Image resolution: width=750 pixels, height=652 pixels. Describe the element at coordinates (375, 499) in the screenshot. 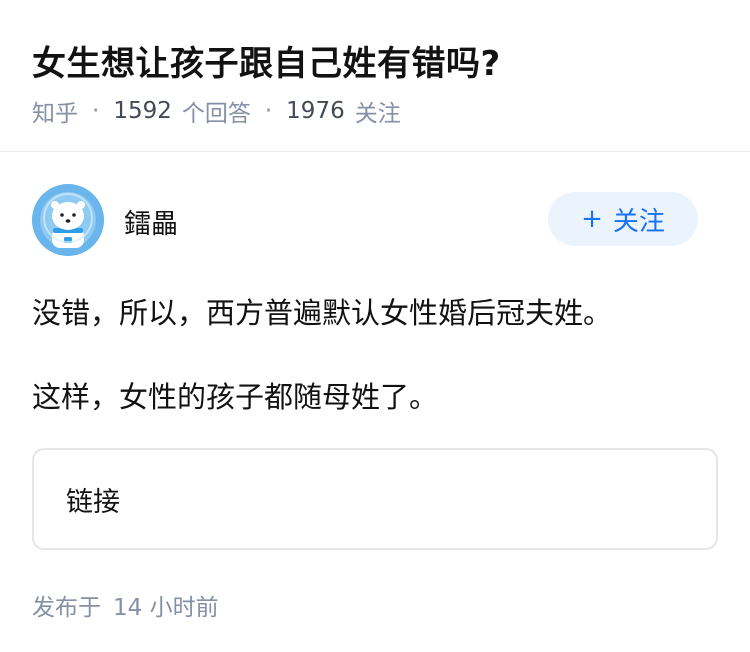

I see `link-card: 链接` at that location.